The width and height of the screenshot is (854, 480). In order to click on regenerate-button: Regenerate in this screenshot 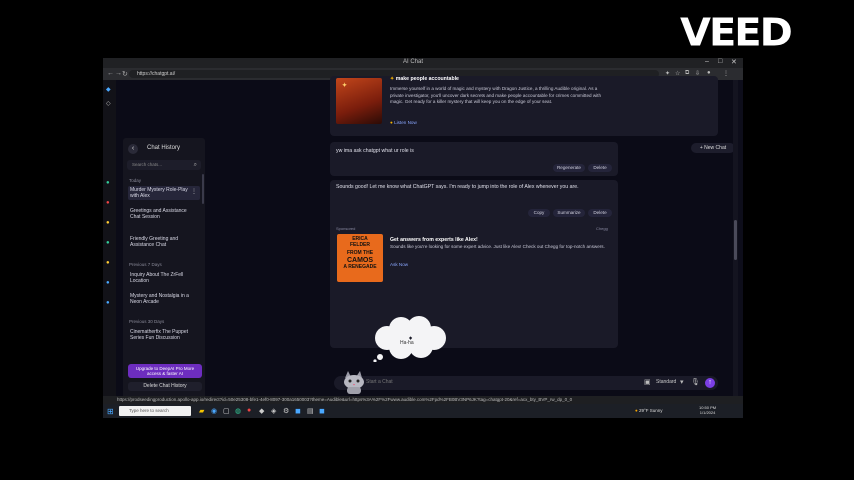, I will do `click(569, 168)`.